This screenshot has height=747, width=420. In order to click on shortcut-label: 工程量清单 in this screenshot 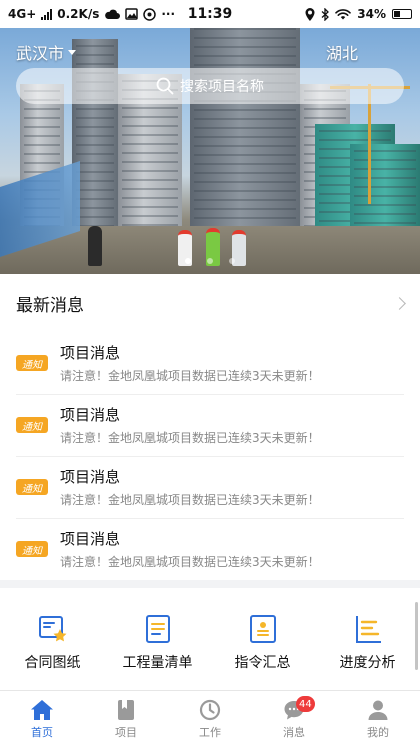, I will do `click(157, 663)`.